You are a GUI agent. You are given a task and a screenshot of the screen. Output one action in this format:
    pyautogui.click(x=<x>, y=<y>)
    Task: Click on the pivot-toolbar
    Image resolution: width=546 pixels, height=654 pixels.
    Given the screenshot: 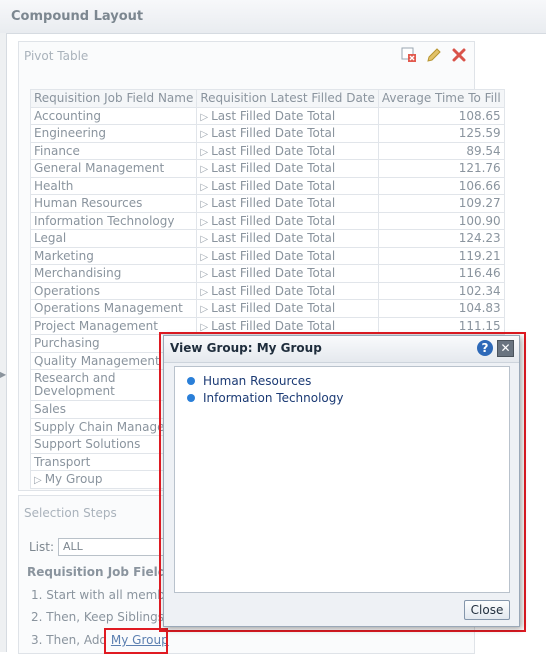 What is the action you would take?
    pyautogui.click(x=434, y=55)
    